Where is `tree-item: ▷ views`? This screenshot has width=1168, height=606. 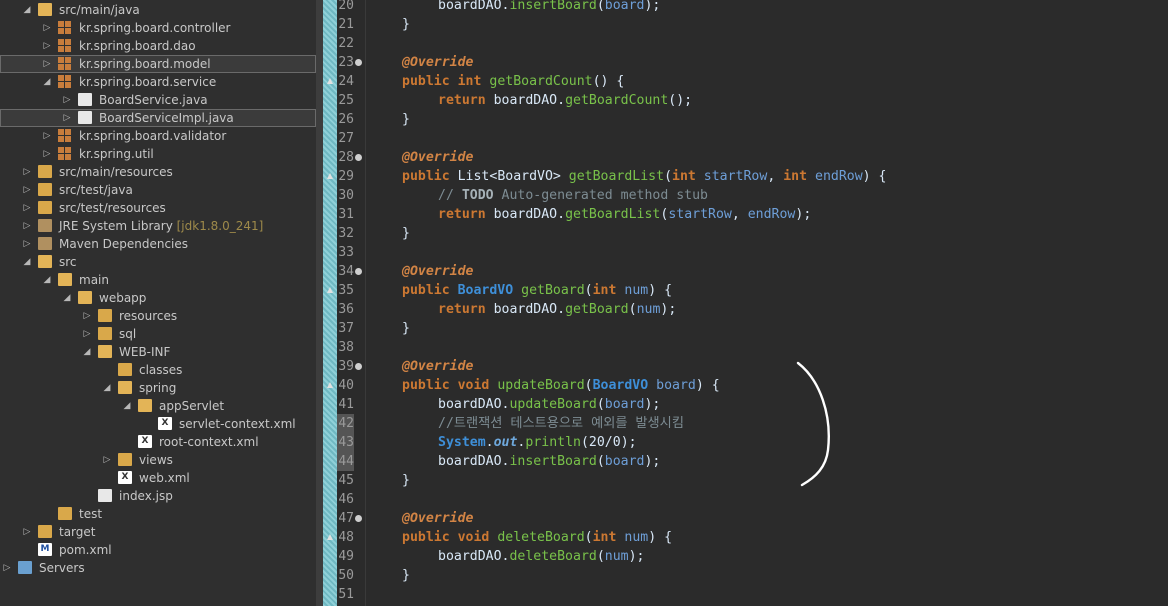
tree-item: ▷ views is located at coordinates (158, 460).